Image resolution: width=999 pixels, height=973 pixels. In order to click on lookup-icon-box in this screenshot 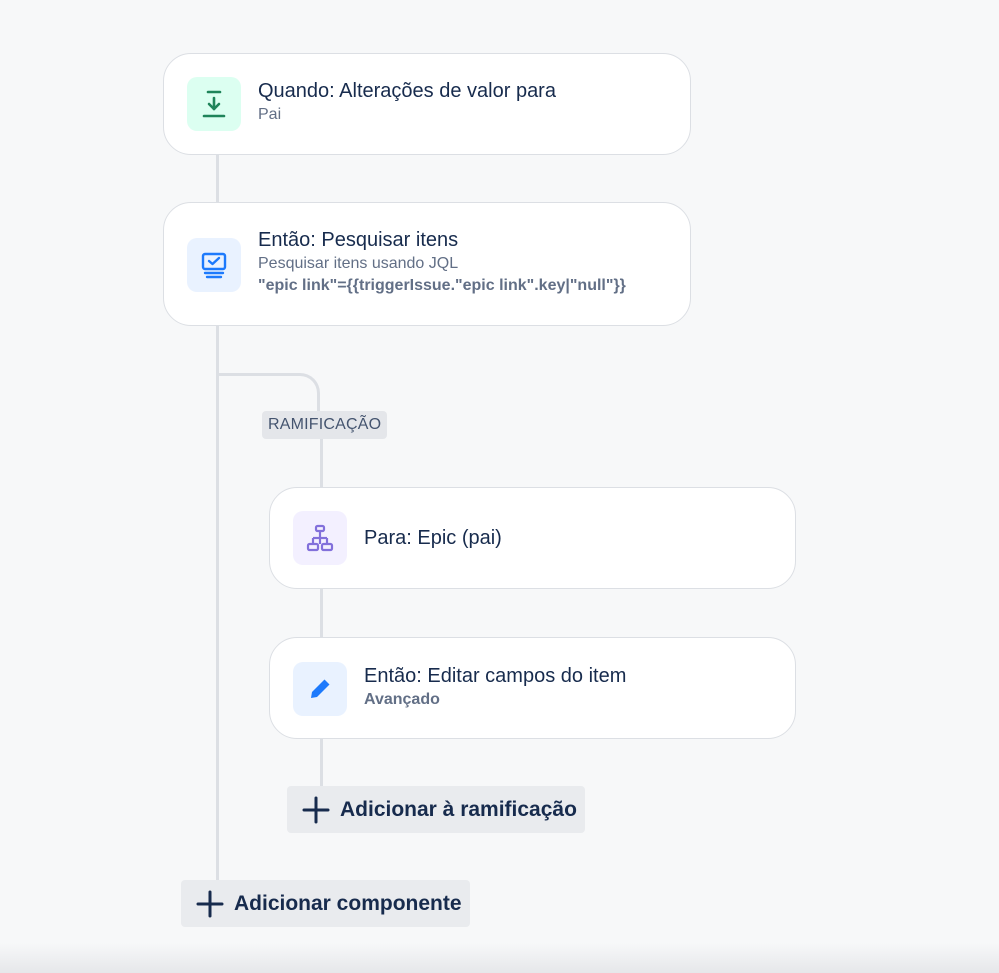, I will do `click(214, 265)`.